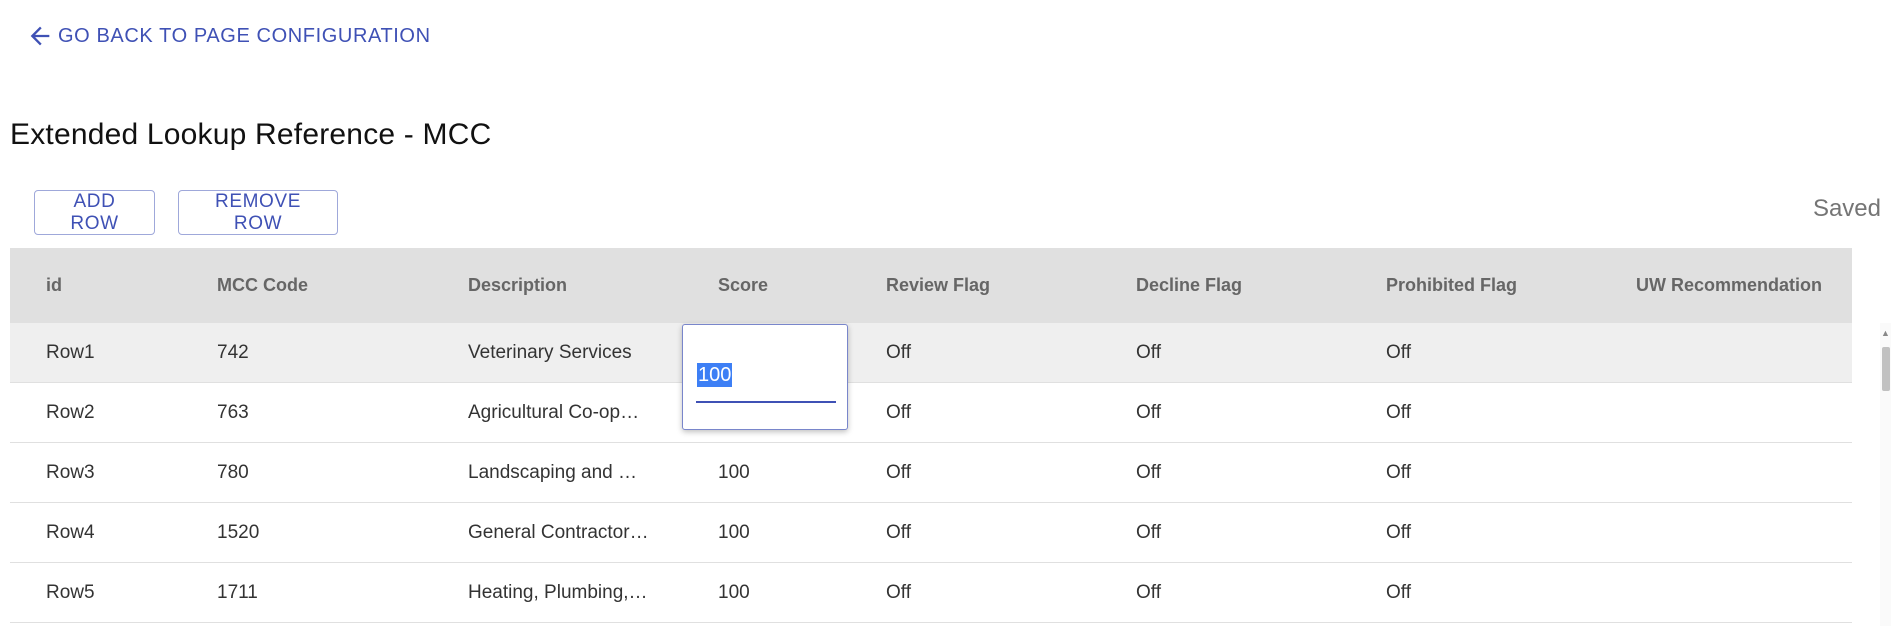 This screenshot has height=626, width=1891. What do you see at coordinates (94, 212) in the screenshot?
I see `add-row-button: ADD ROW` at bounding box center [94, 212].